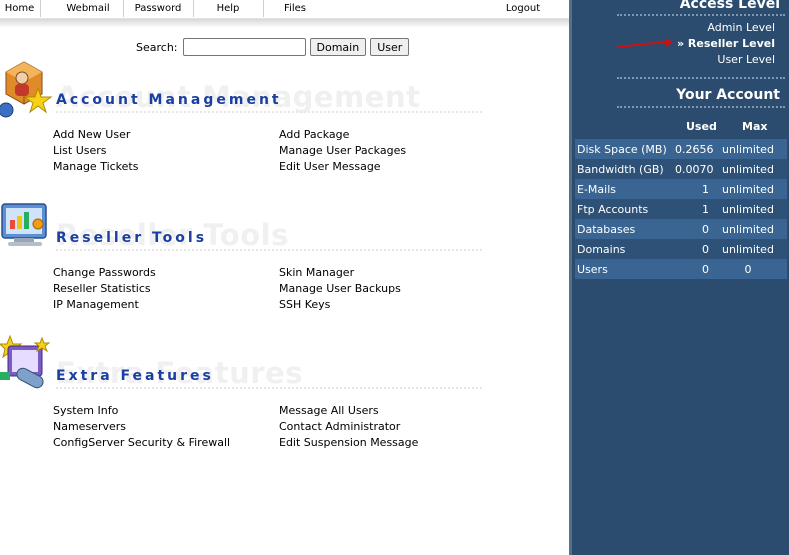 This screenshot has width=789, height=555. I want to click on table-row: Disk Space (MB) 0.2656 unlimited, so click(681, 149).